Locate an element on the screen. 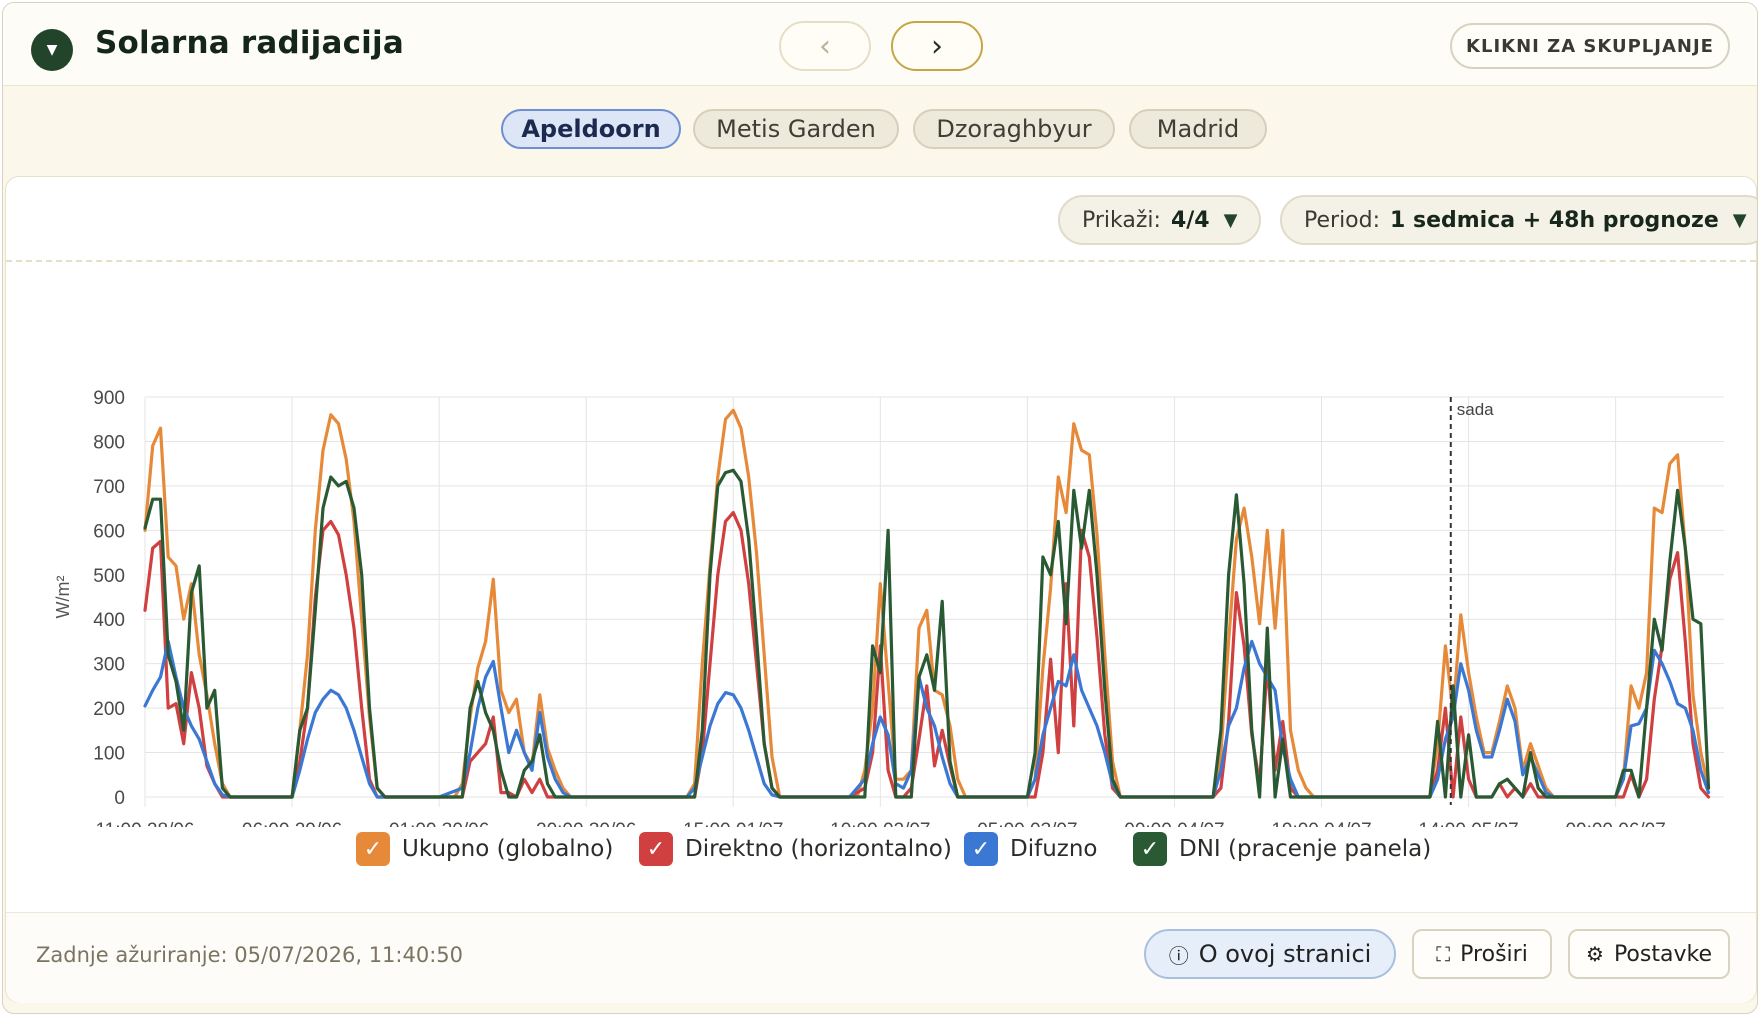  now-marker-label: sada is located at coordinates (1475, 409).